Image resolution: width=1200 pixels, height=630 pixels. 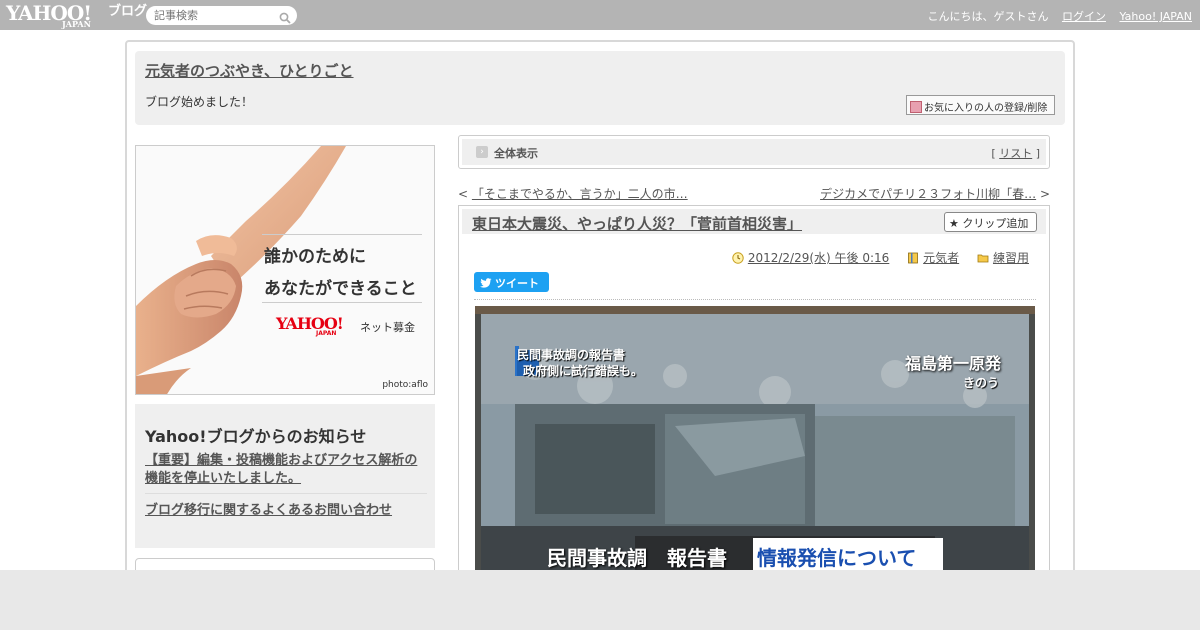 I want to click on article-title: 東日本大震災、やっぱり人災？「菅前首相災害」, so click(x=637, y=223).